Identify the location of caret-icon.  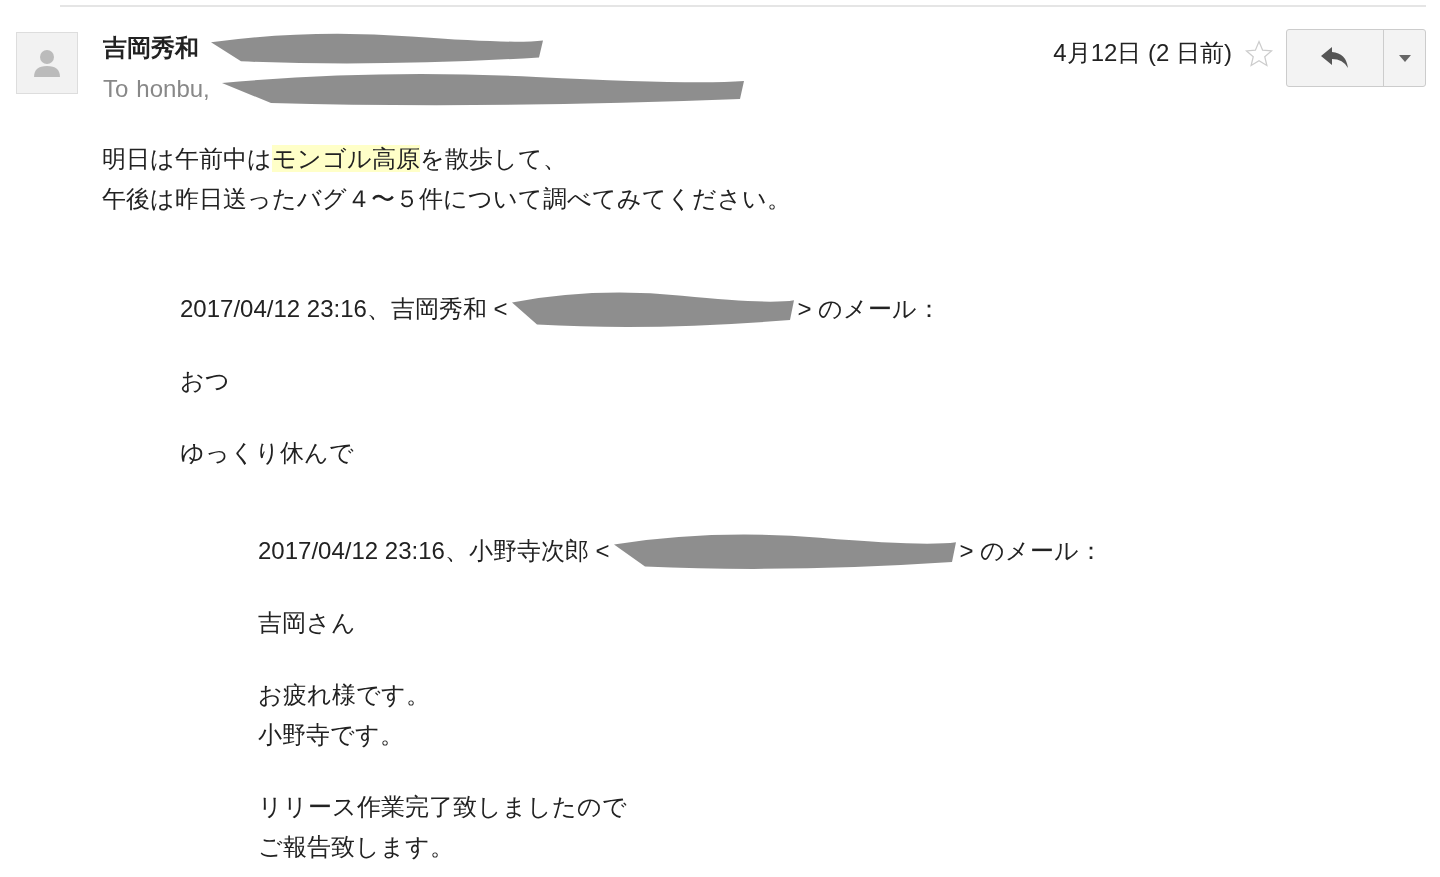
(1404, 58).